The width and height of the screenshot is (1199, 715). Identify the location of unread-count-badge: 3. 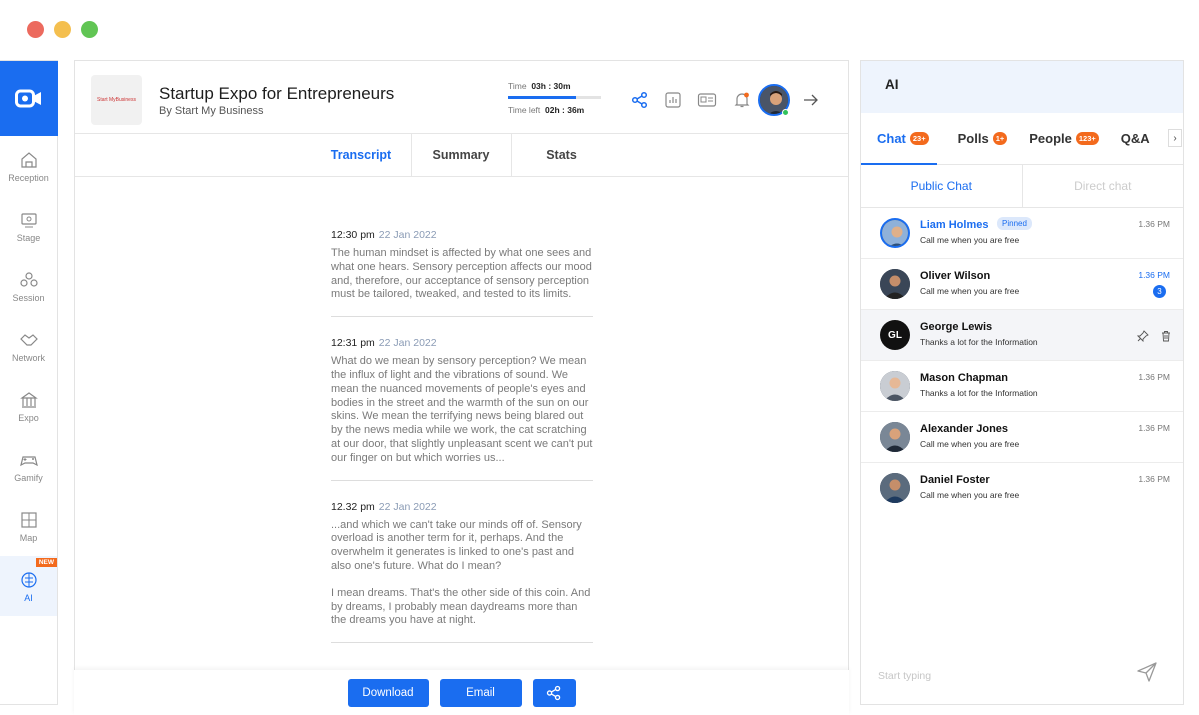
(1159, 291).